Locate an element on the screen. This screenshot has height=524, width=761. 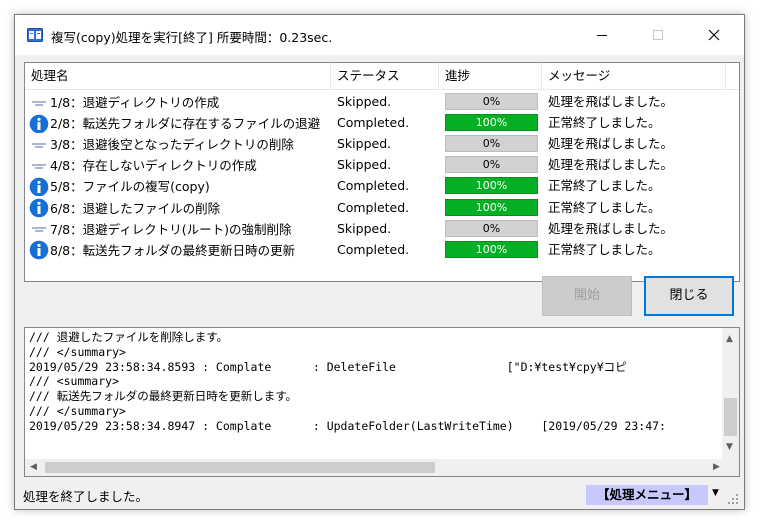
task-name-cell: 8/8：転送先フォルダの最終更新日時の更新 is located at coordinates (179, 249).